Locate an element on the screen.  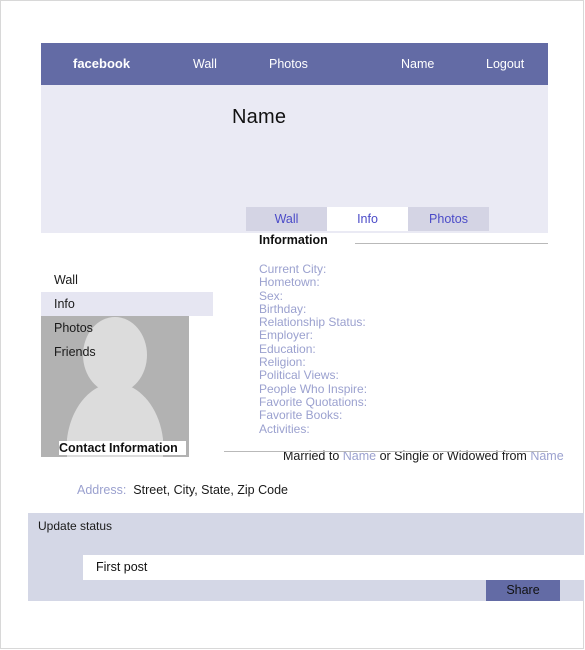
sidebar-item-info: Info is located at coordinates (127, 304).